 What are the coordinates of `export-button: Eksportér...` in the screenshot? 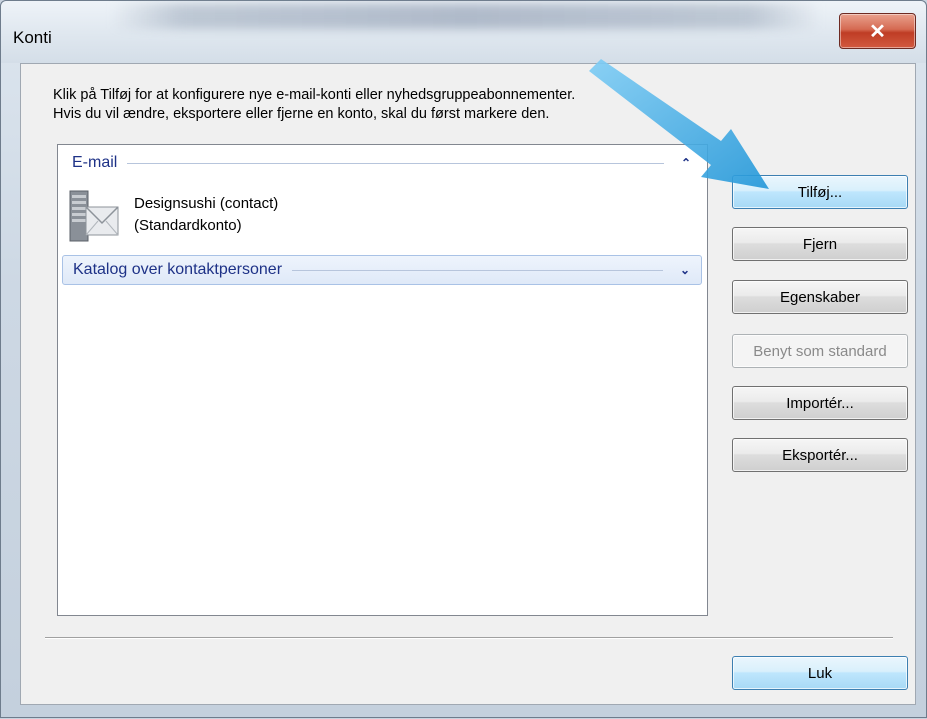 It's located at (820, 455).